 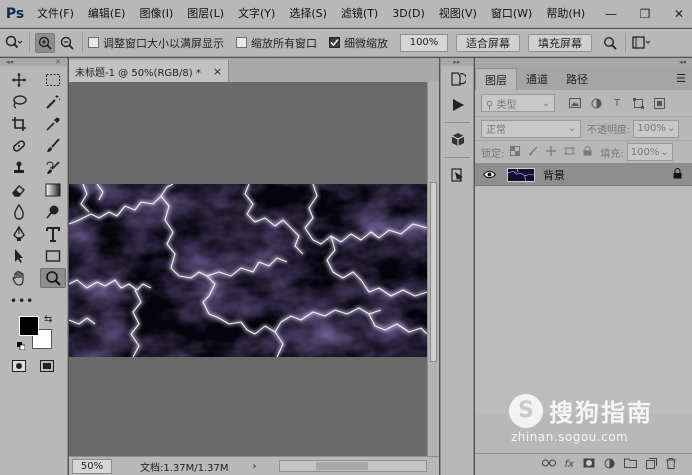 What do you see at coordinates (533, 152) in the screenshot?
I see `lock-image-icon` at bounding box center [533, 152].